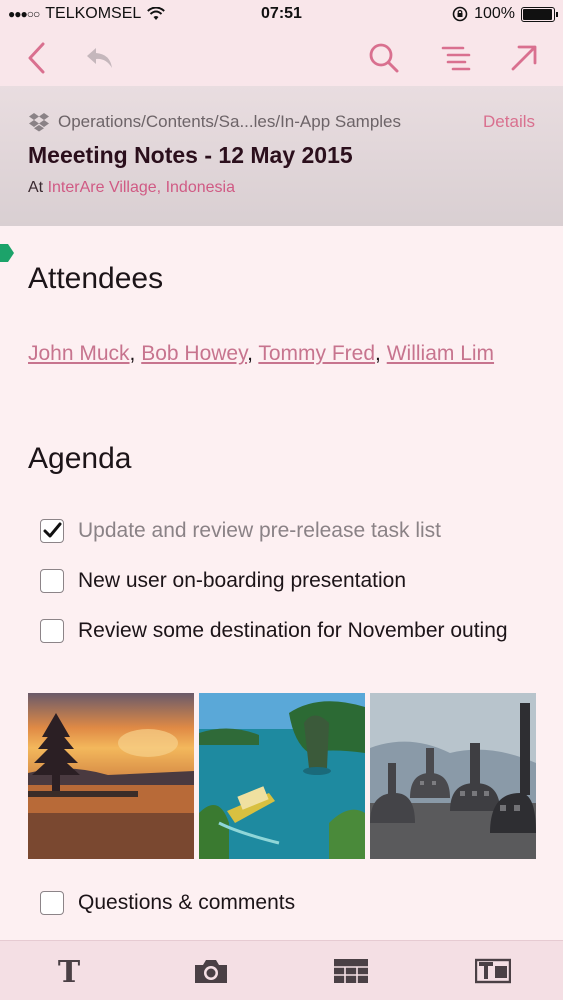 This screenshot has width=563, height=1000. What do you see at coordinates (96, 278) in the screenshot?
I see `attendees-heading: Attendees` at bounding box center [96, 278].